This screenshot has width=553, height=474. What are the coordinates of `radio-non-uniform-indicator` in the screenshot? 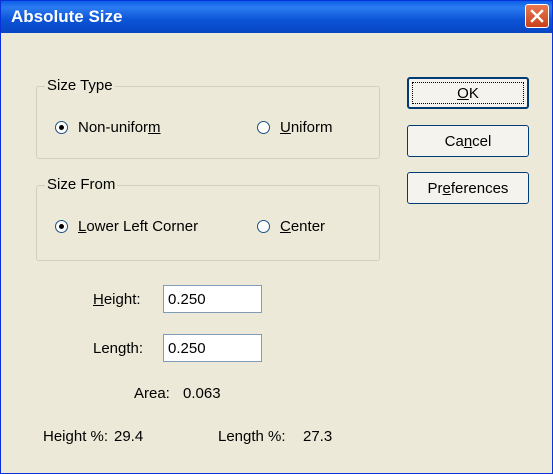 It's located at (61, 127).